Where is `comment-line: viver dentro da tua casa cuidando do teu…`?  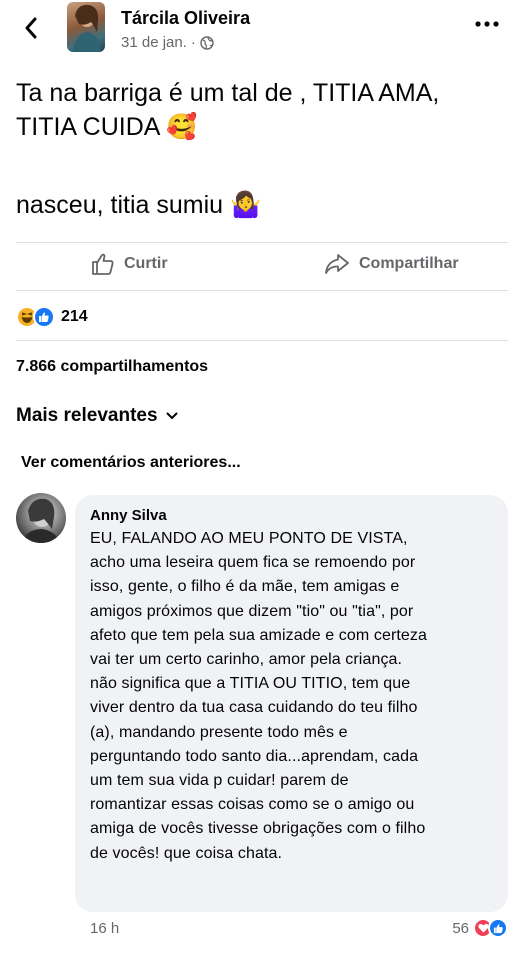
comment-line: viver dentro da tua casa cuidando do teu… is located at coordinates (254, 708).